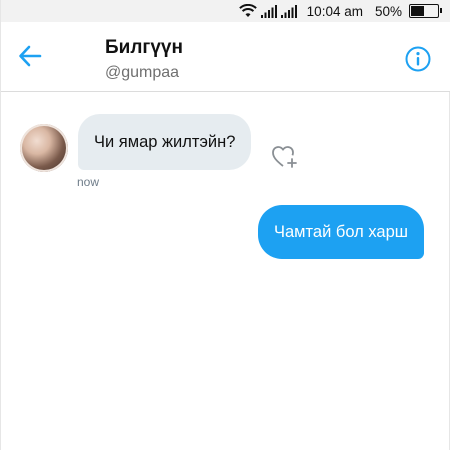 Image resolution: width=450 pixels, height=450 pixels. I want to click on battery-icon, so click(425, 11).